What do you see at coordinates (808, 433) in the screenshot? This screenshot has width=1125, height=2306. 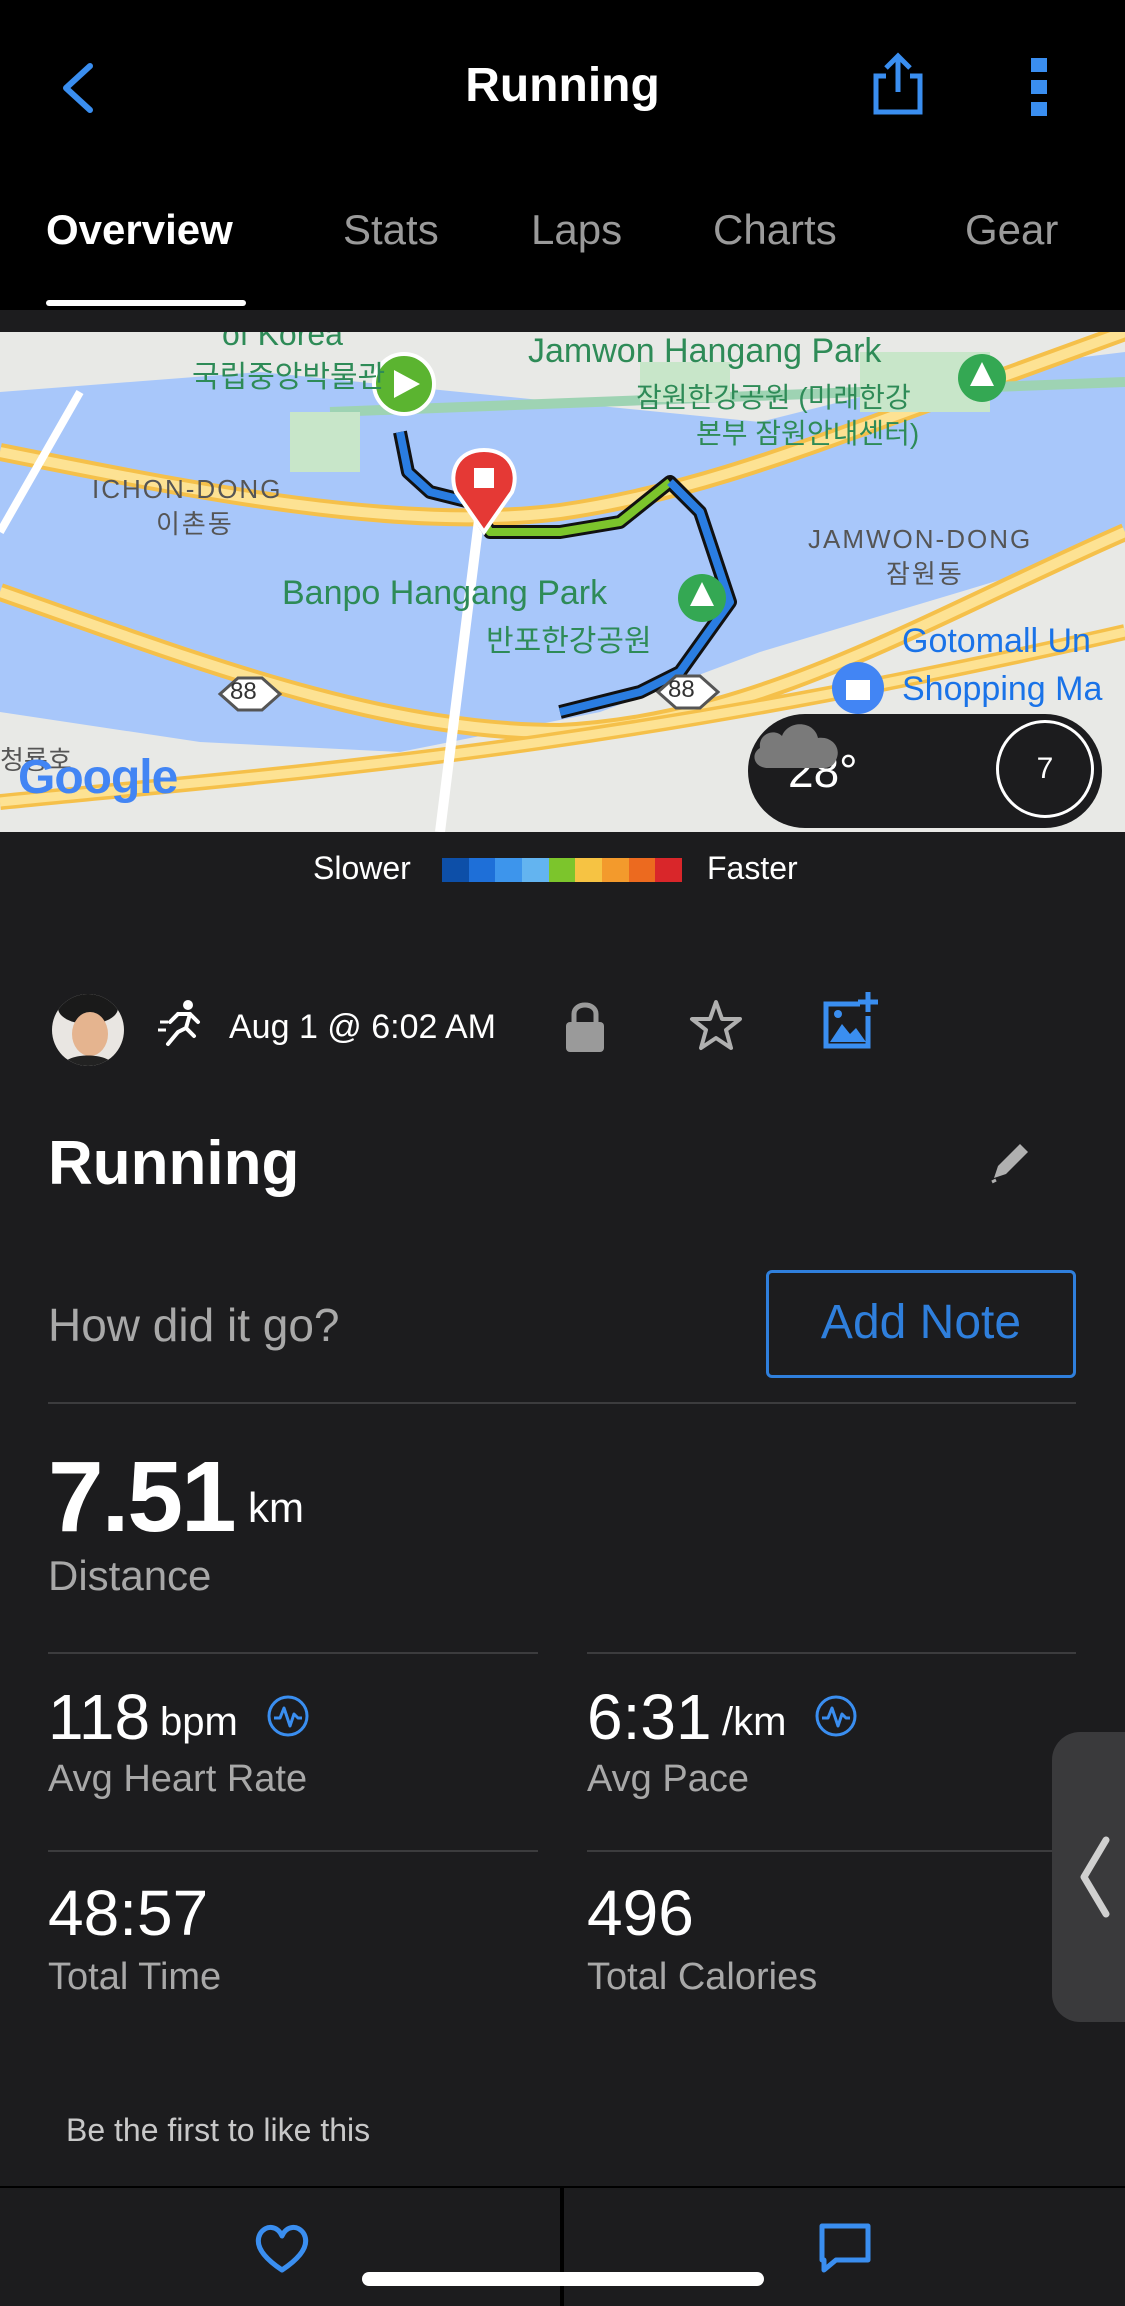 I see `map-label: 본부 잠원안내센터)` at bounding box center [808, 433].